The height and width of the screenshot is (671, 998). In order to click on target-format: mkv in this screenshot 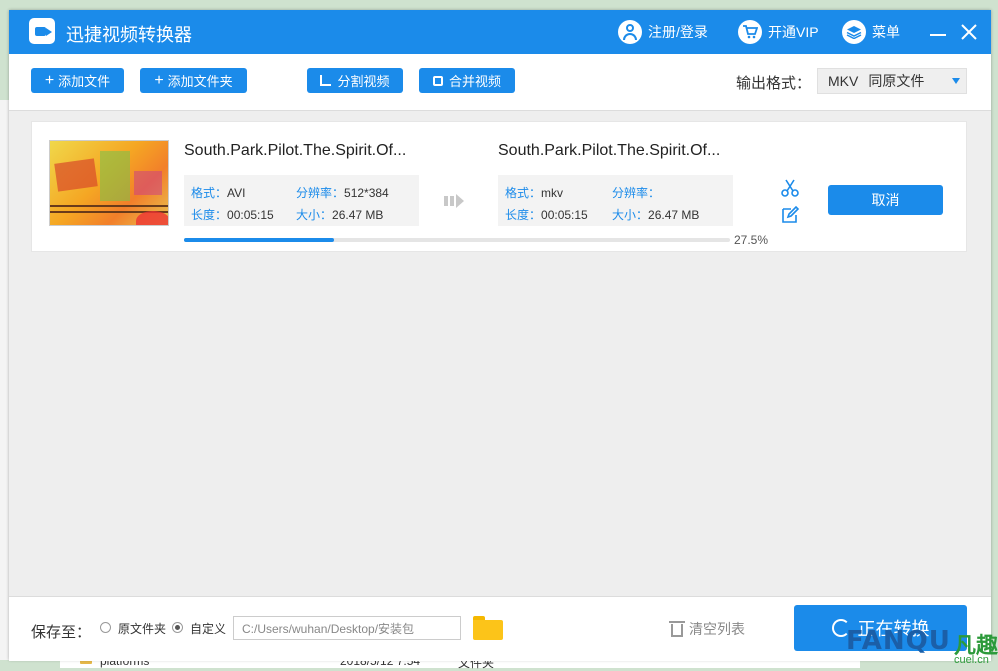, I will do `click(552, 193)`.